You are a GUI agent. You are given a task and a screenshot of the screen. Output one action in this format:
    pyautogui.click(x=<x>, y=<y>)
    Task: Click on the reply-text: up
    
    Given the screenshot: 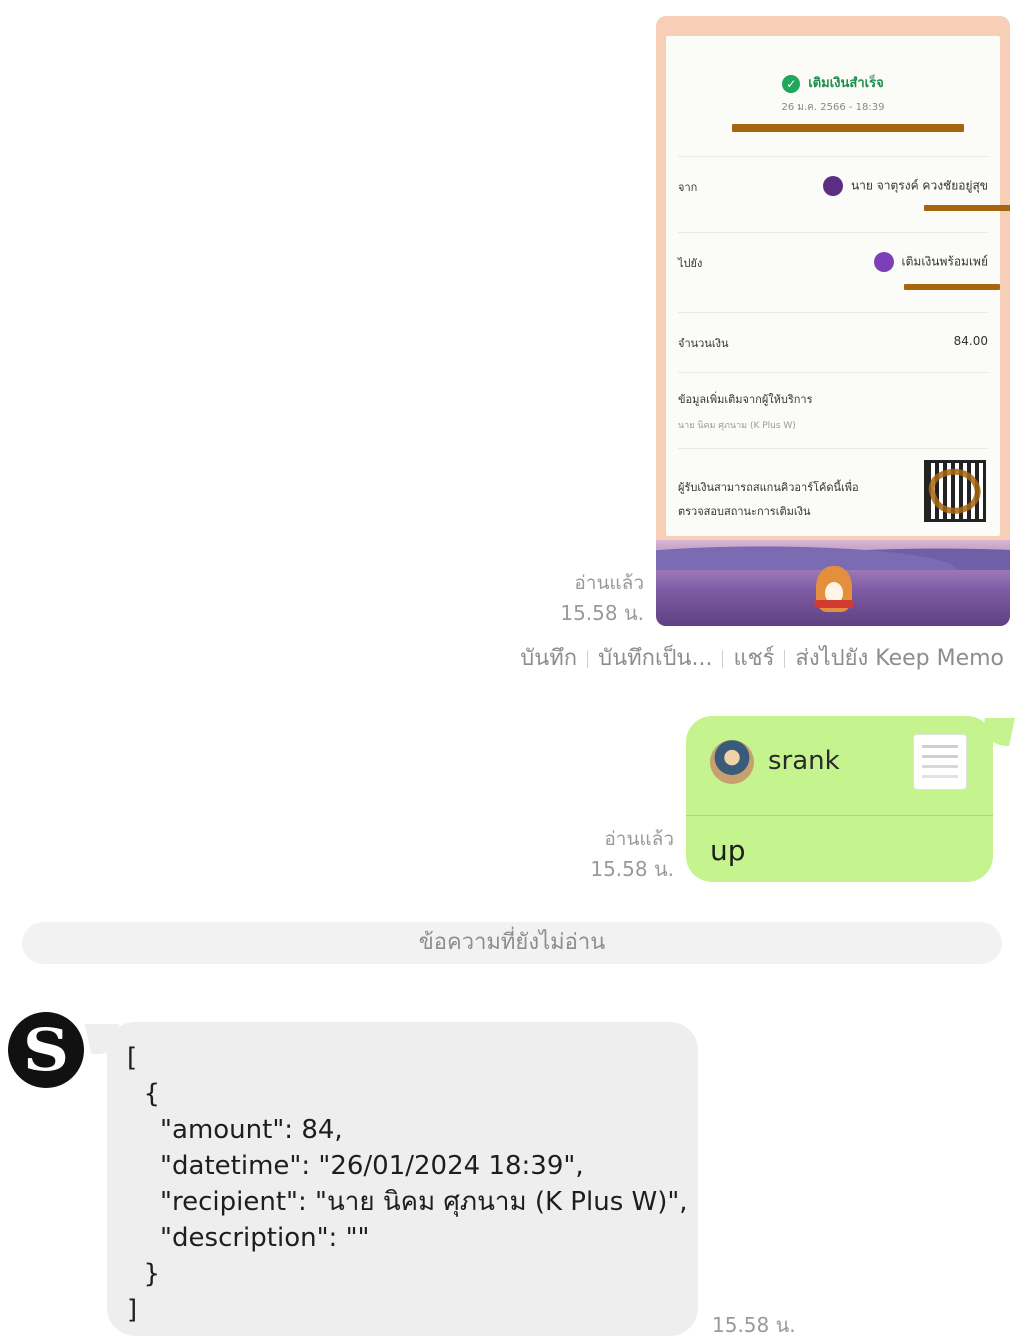 What is the action you would take?
    pyautogui.click(x=728, y=850)
    